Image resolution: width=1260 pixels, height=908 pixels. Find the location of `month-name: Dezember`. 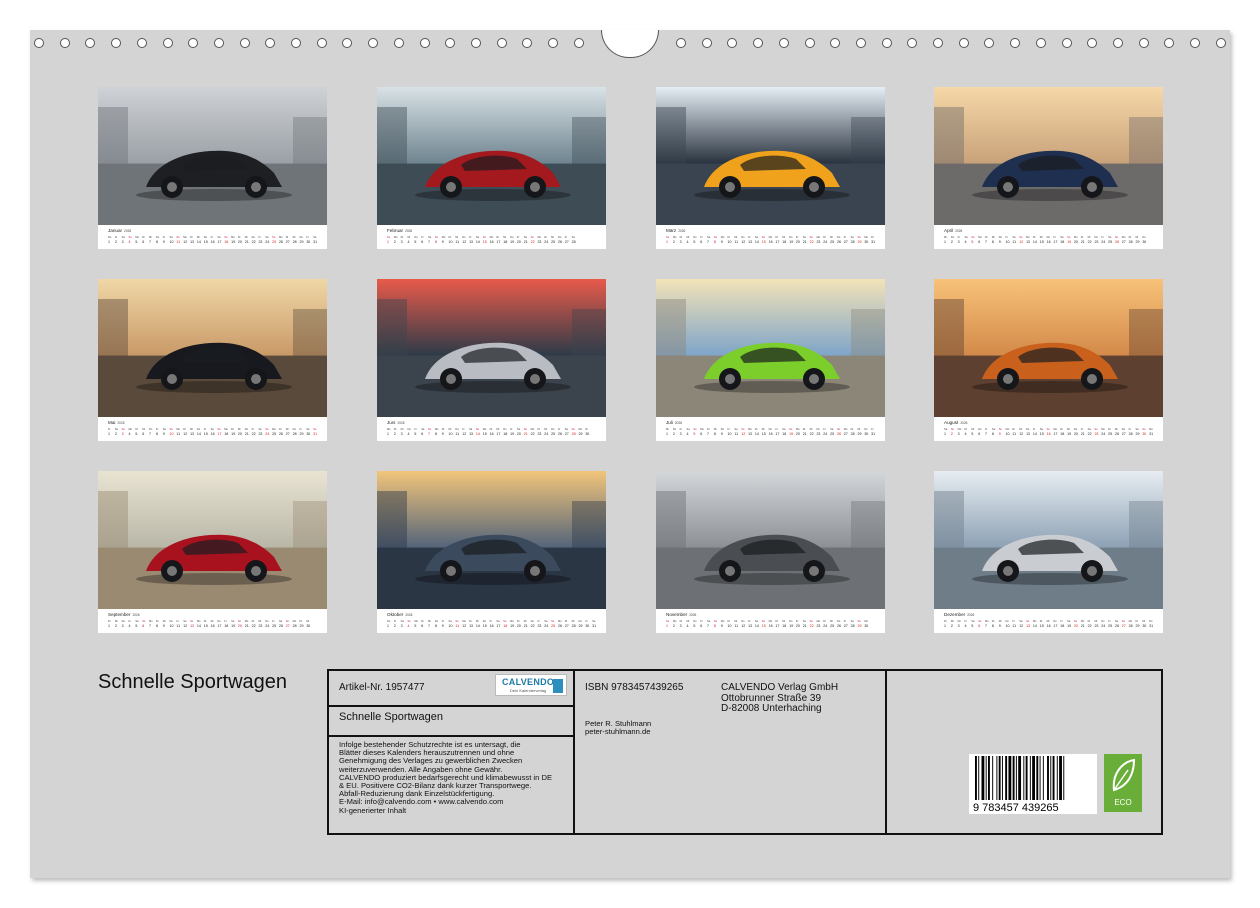

month-name: Dezember is located at coordinates (955, 614).